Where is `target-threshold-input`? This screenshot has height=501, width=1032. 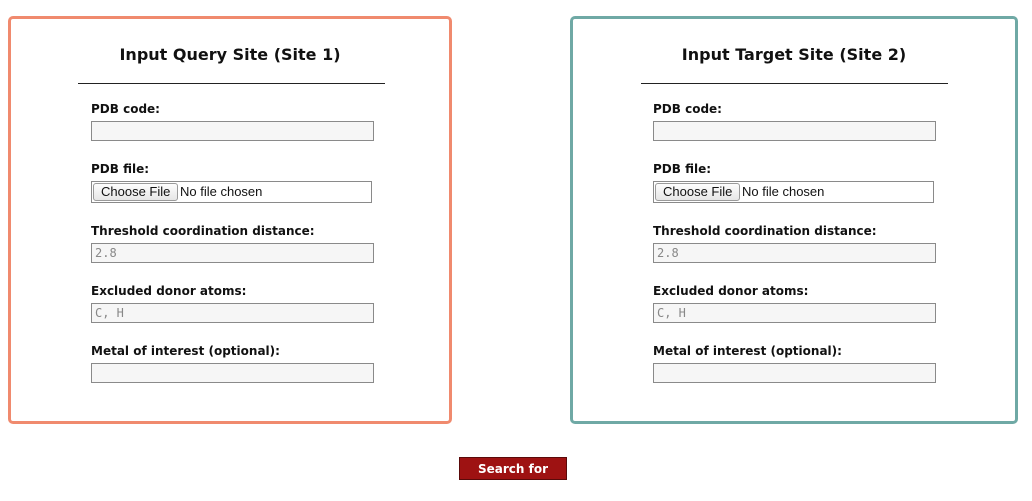
target-threshold-input is located at coordinates (794, 253).